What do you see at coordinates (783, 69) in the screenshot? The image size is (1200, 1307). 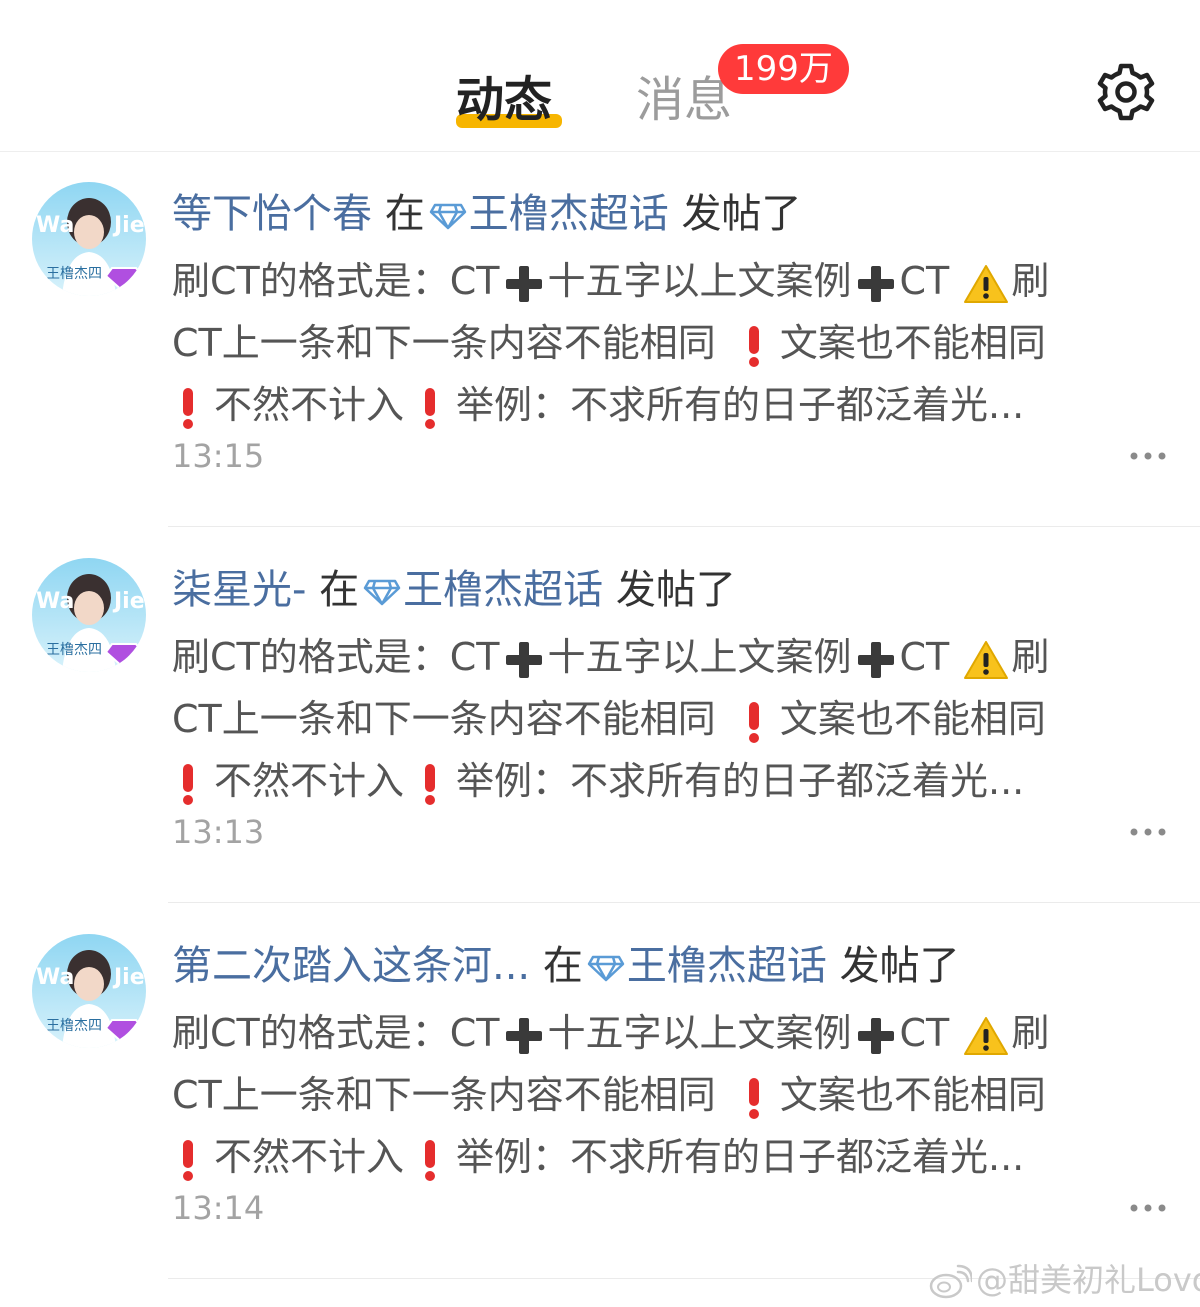 I see `message-count-badge: 199万` at bounding box center [783, 69].